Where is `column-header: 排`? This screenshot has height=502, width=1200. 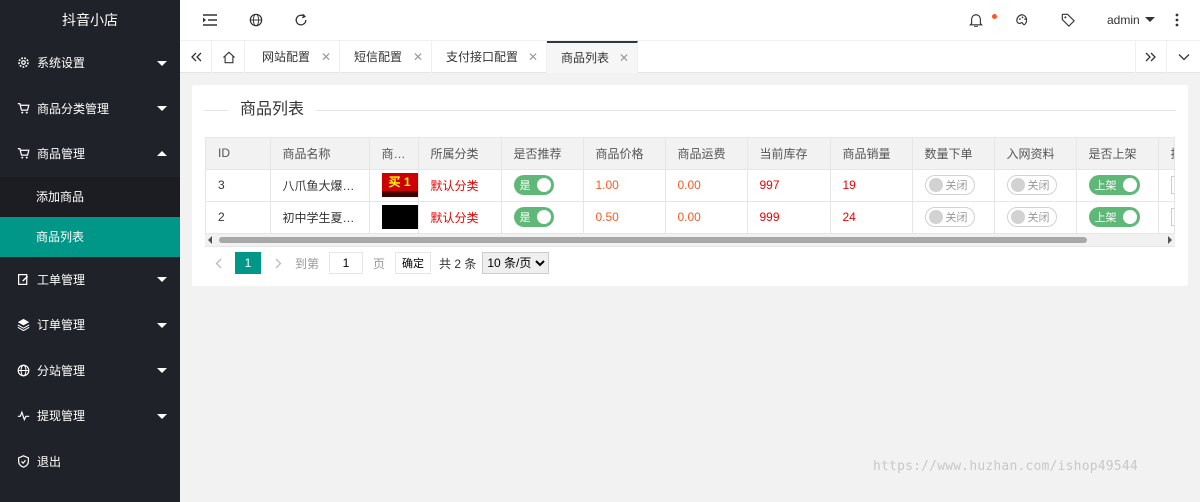 column-header: 排 is located at coordinates (1166, 154).